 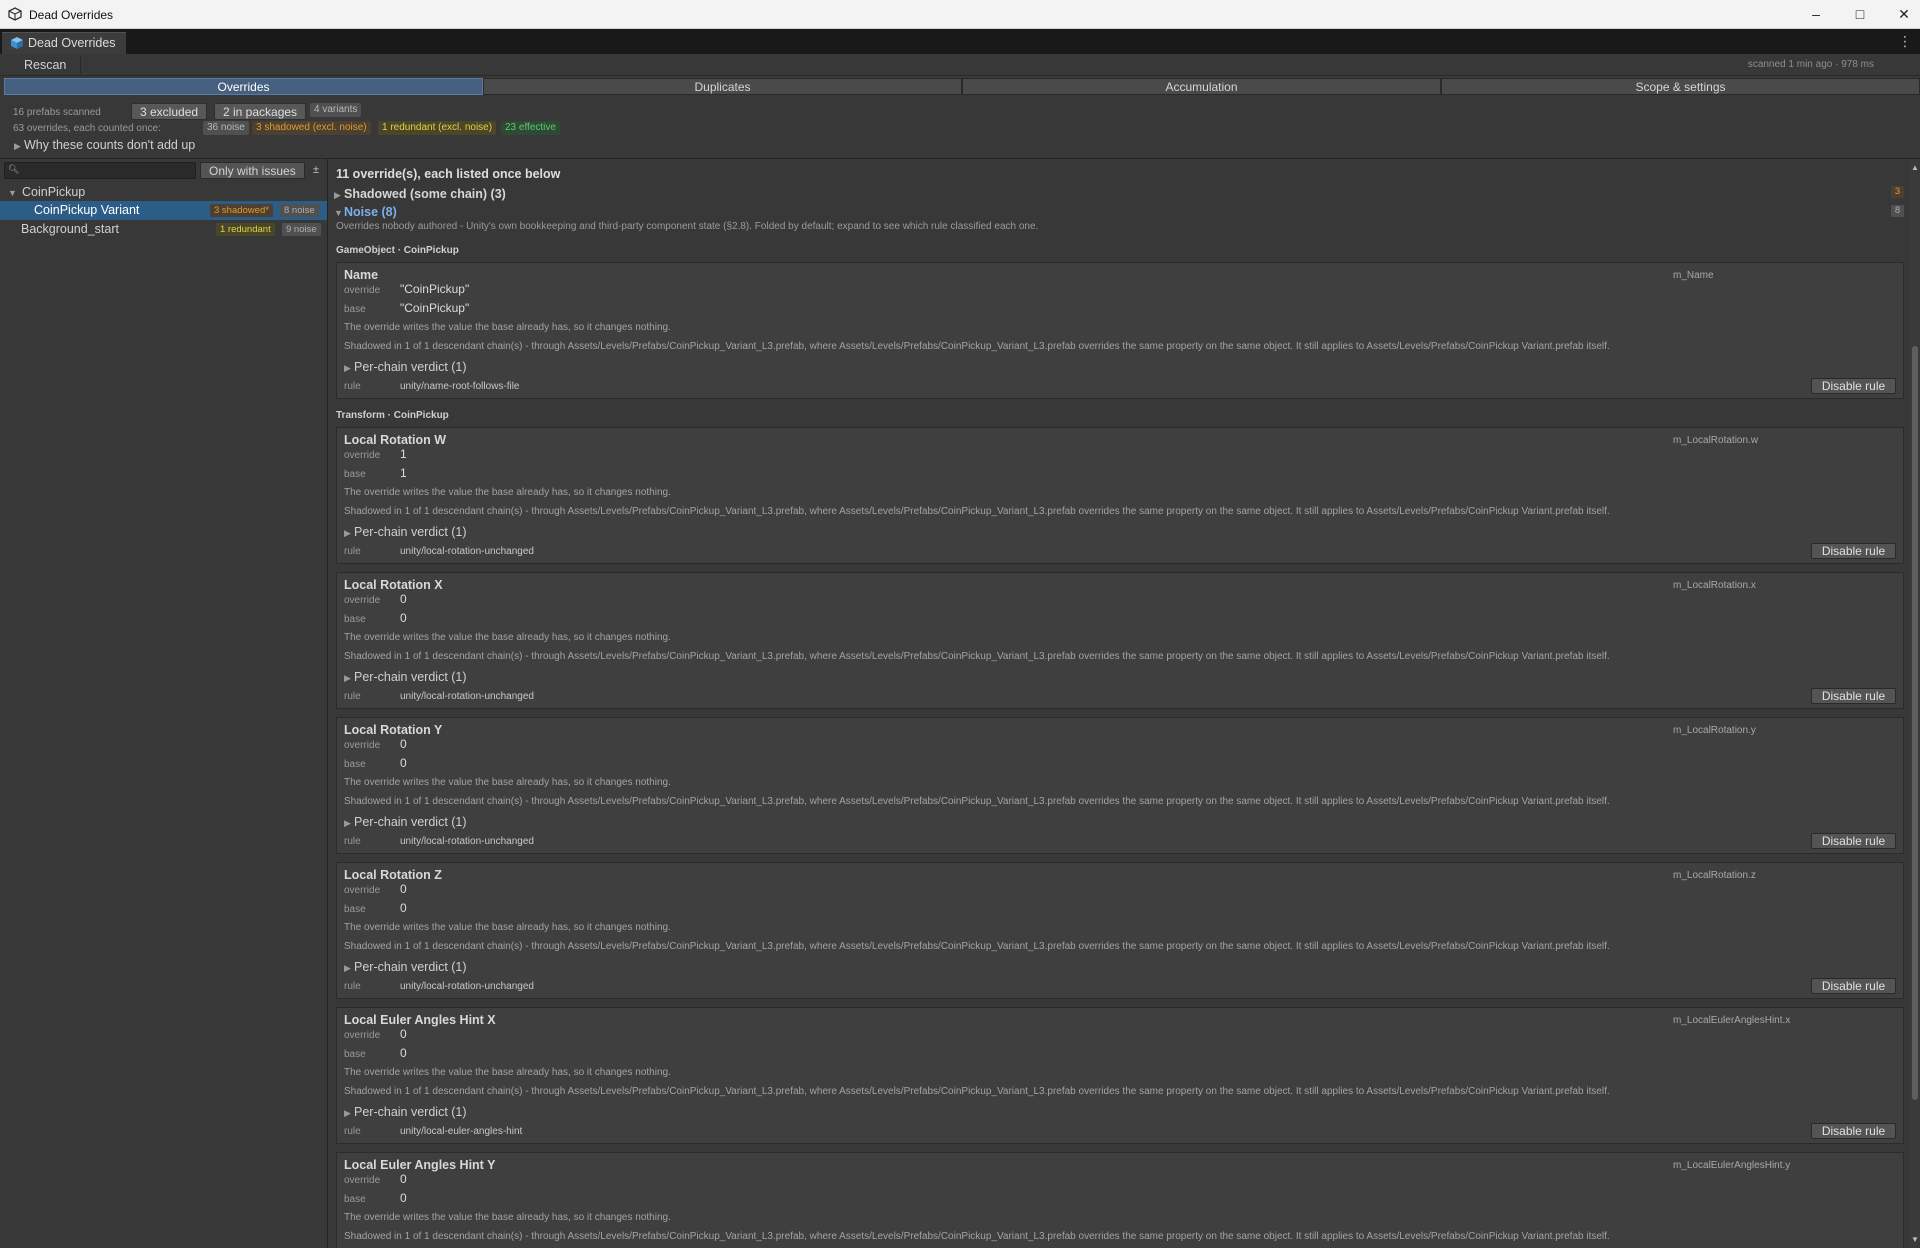 I want to click on sort-button: ±, so click(x=316, y=170).